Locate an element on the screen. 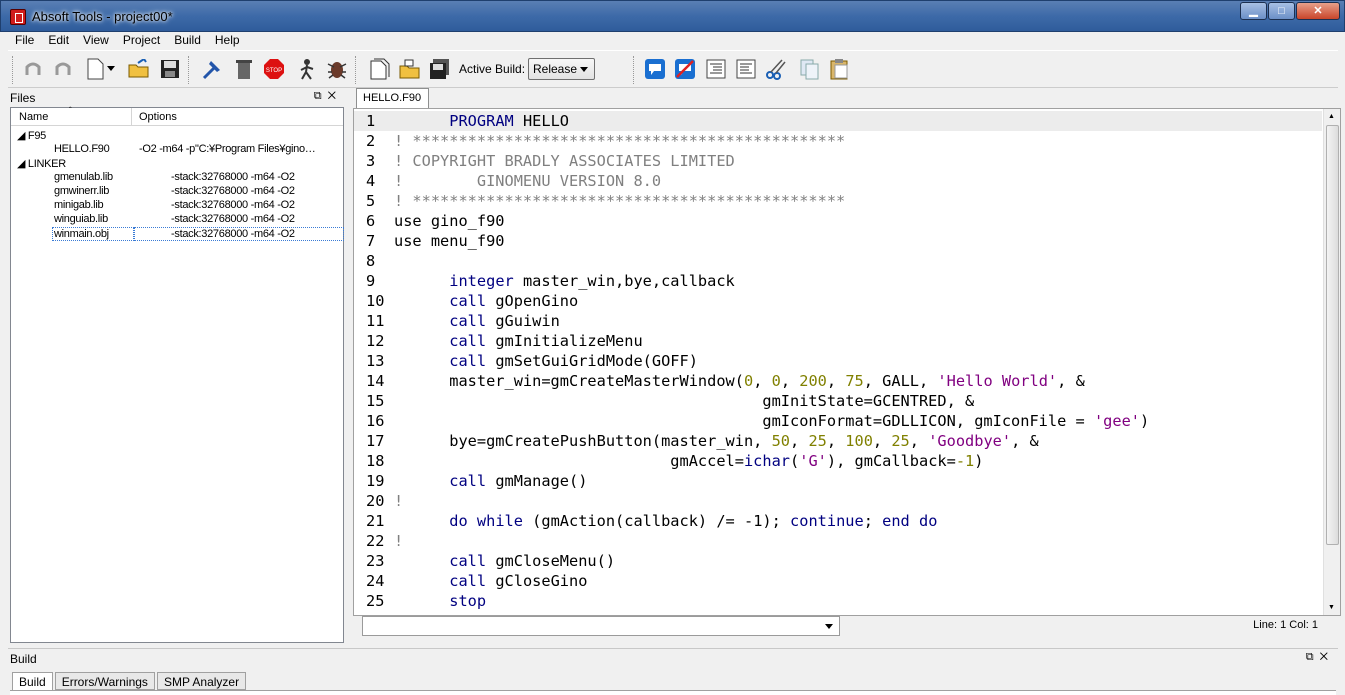  toolbar: STOP Active Build: Release is located at coordinates (673, 69).